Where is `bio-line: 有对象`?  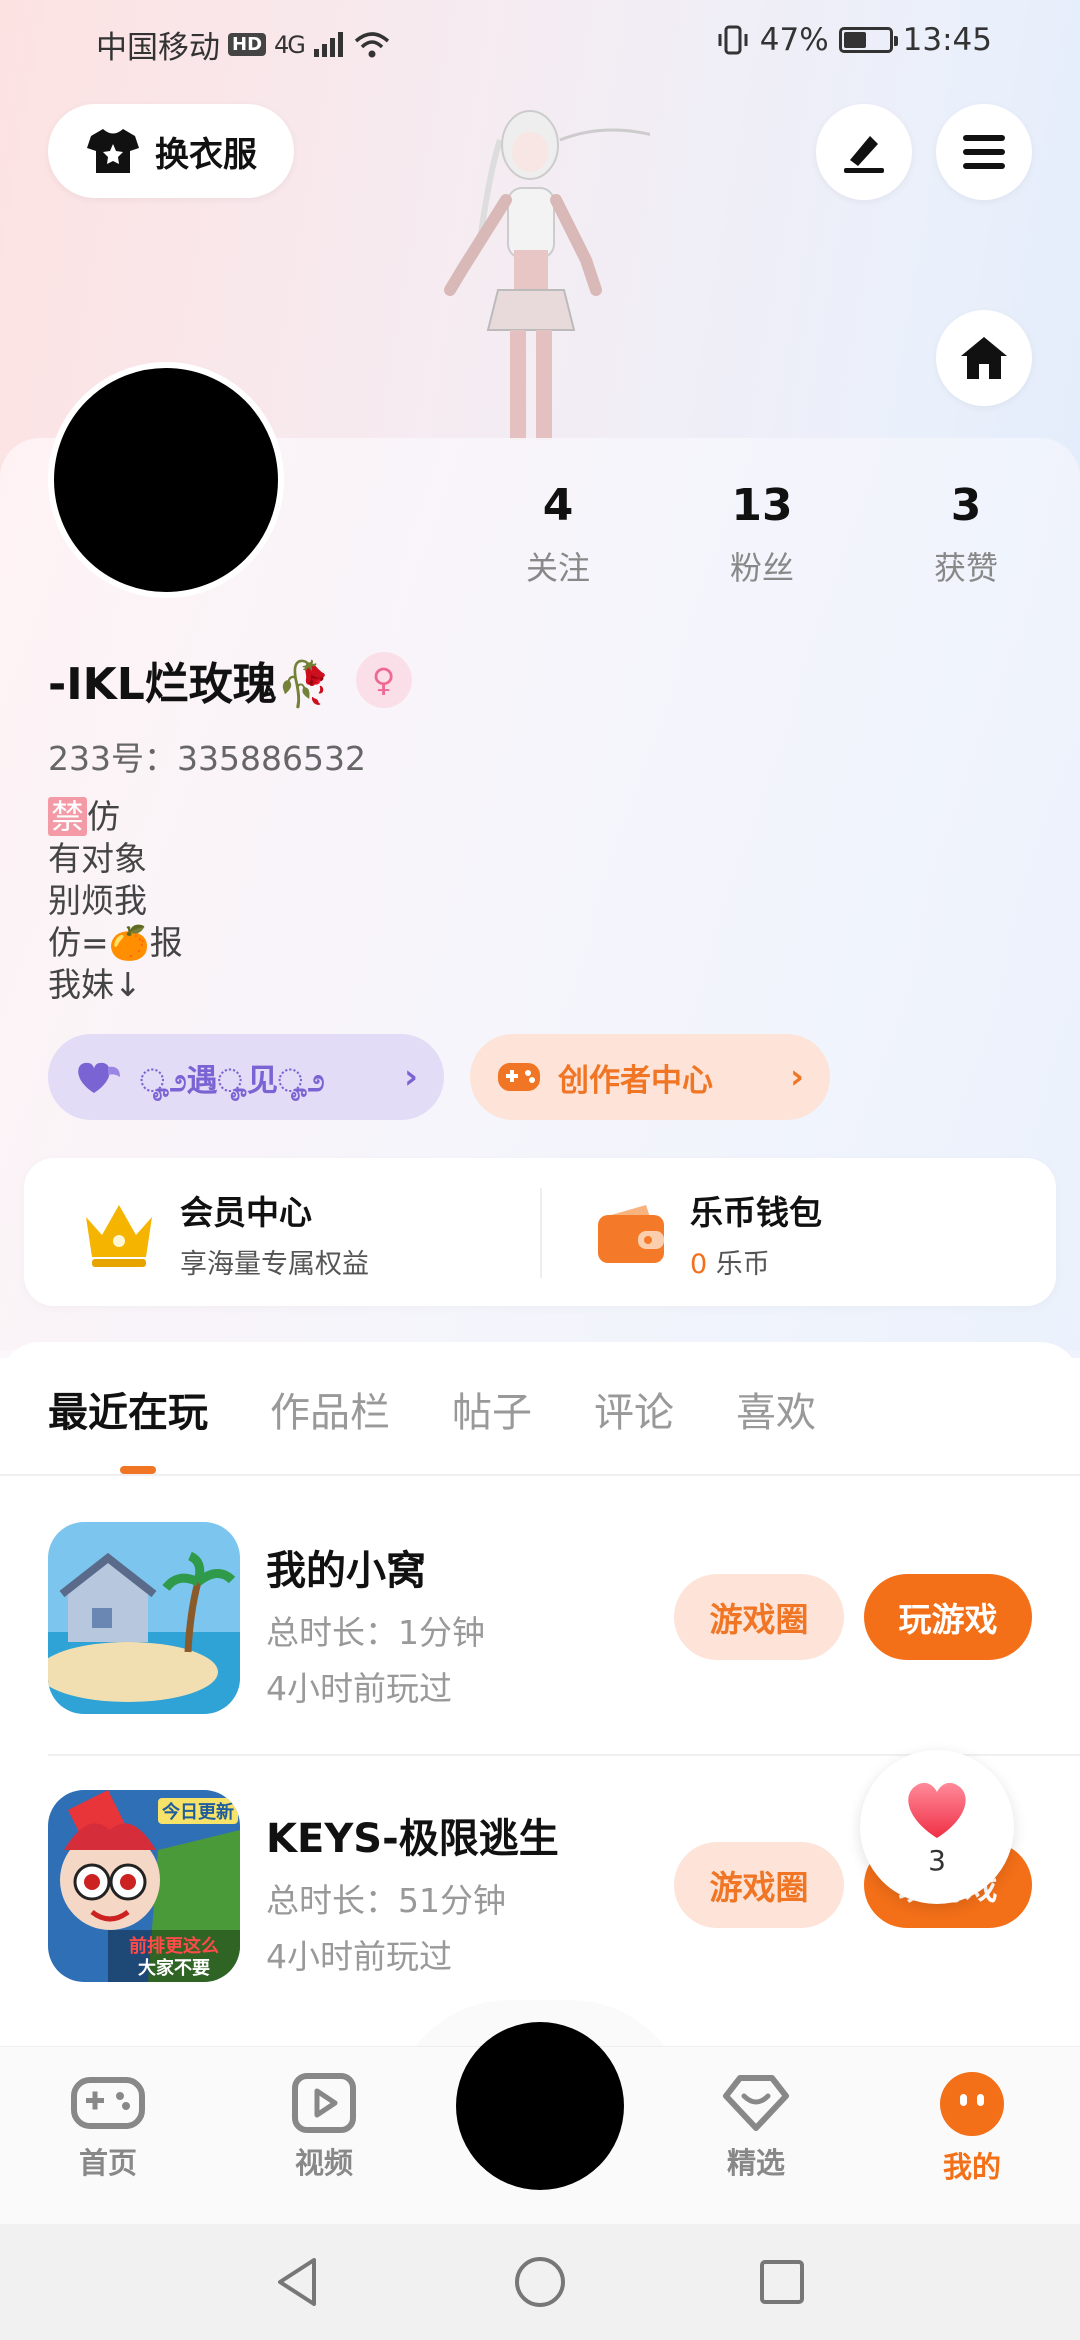 bio-line: 有对象 is located at coordinates (97, 858).